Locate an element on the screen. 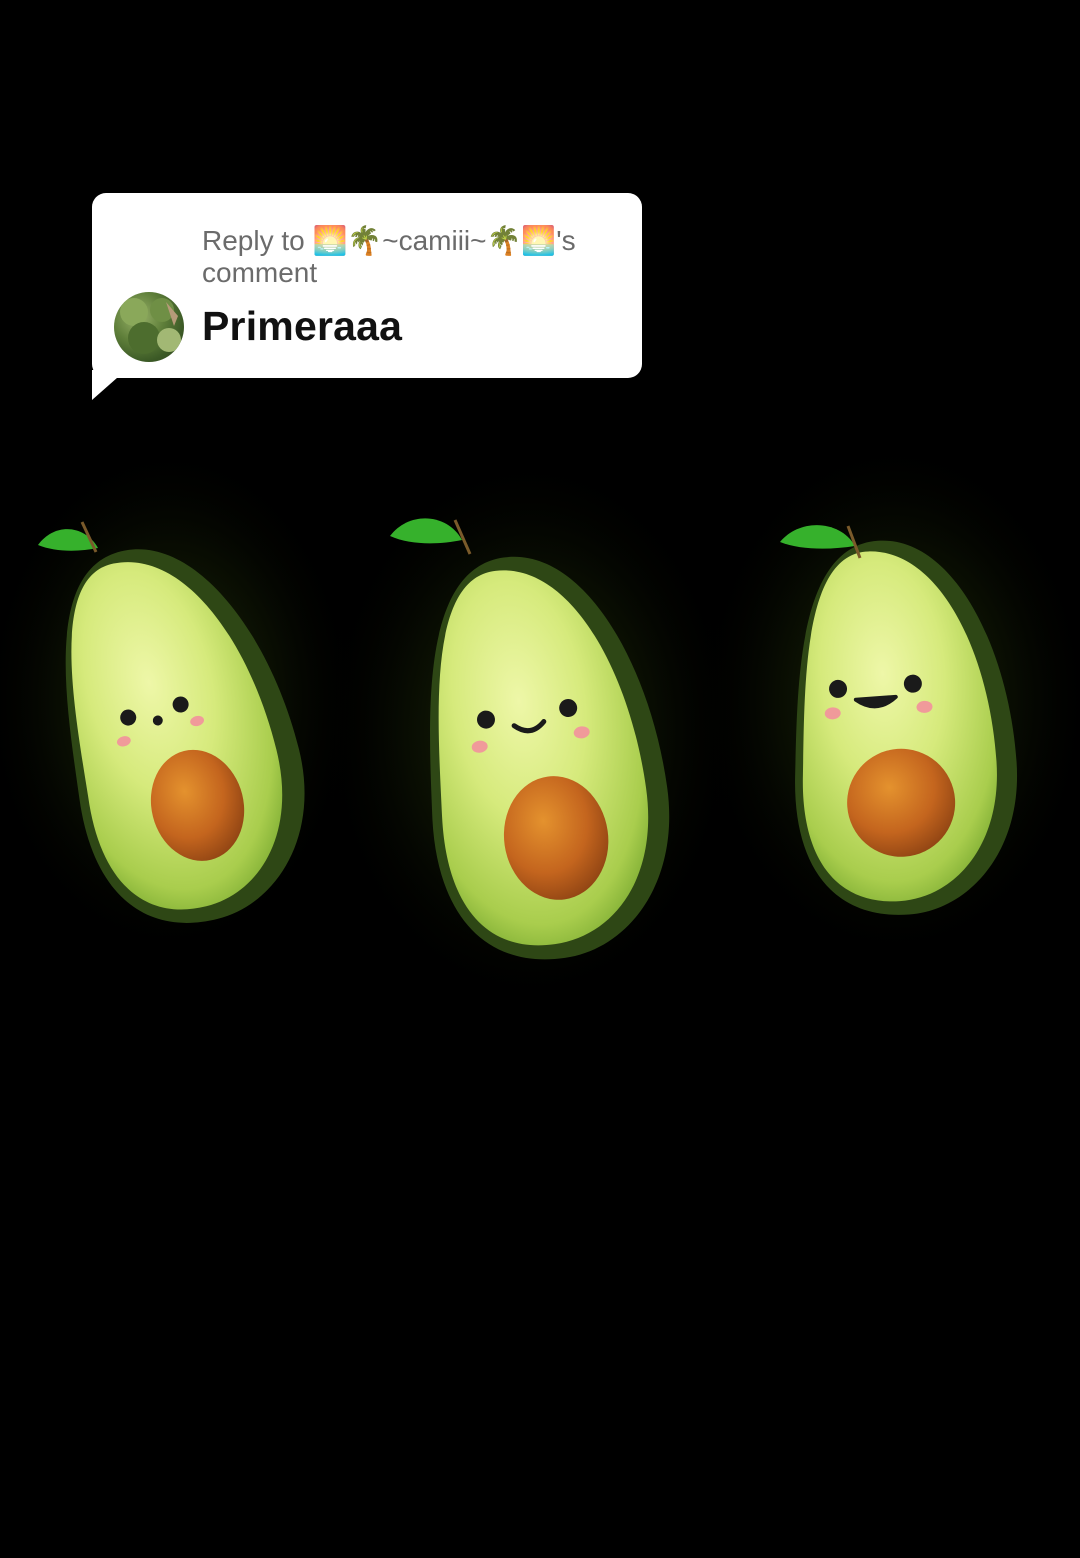 Image resolution: width=1080 pixels, height=1558 pixels. avocado-left is located at coordinates (180, 700).